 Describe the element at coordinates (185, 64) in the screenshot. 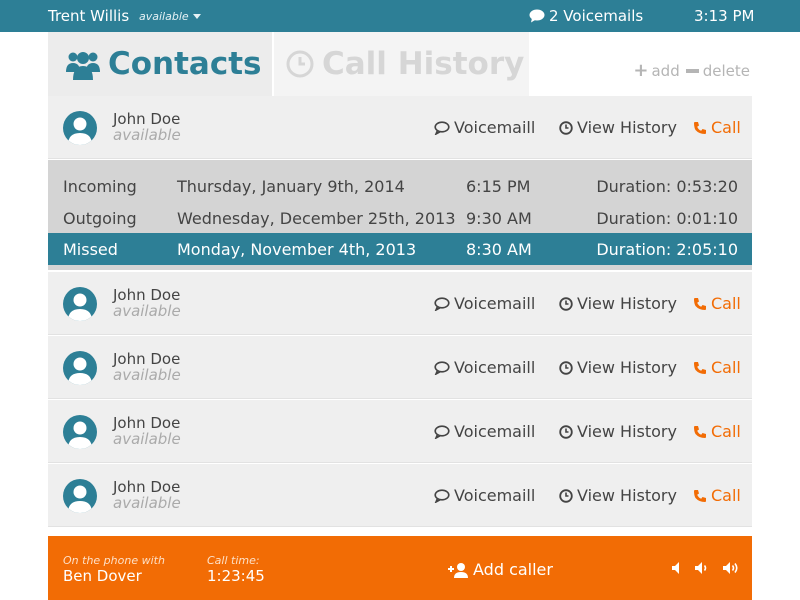

I see `tab-contacts-label: Contacts` at that location.